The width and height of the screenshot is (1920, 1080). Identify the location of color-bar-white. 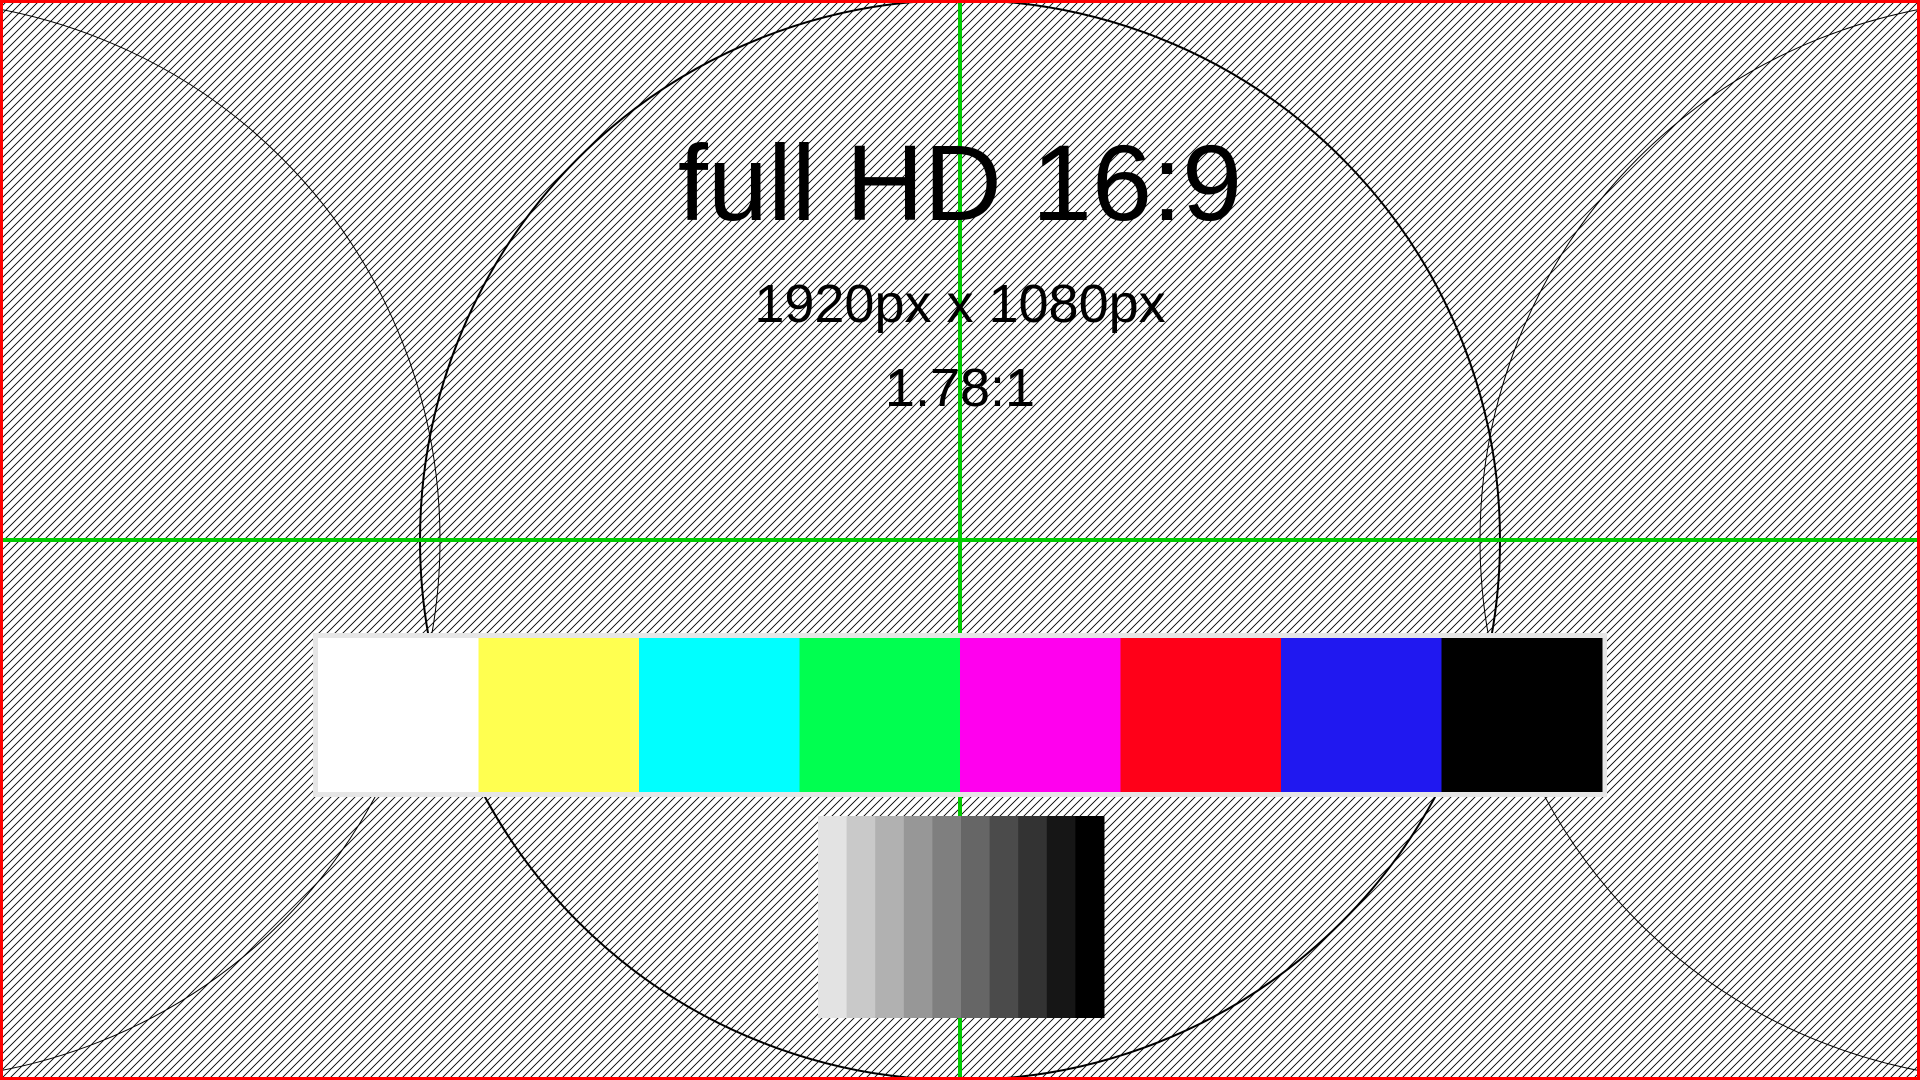
(398, 715).